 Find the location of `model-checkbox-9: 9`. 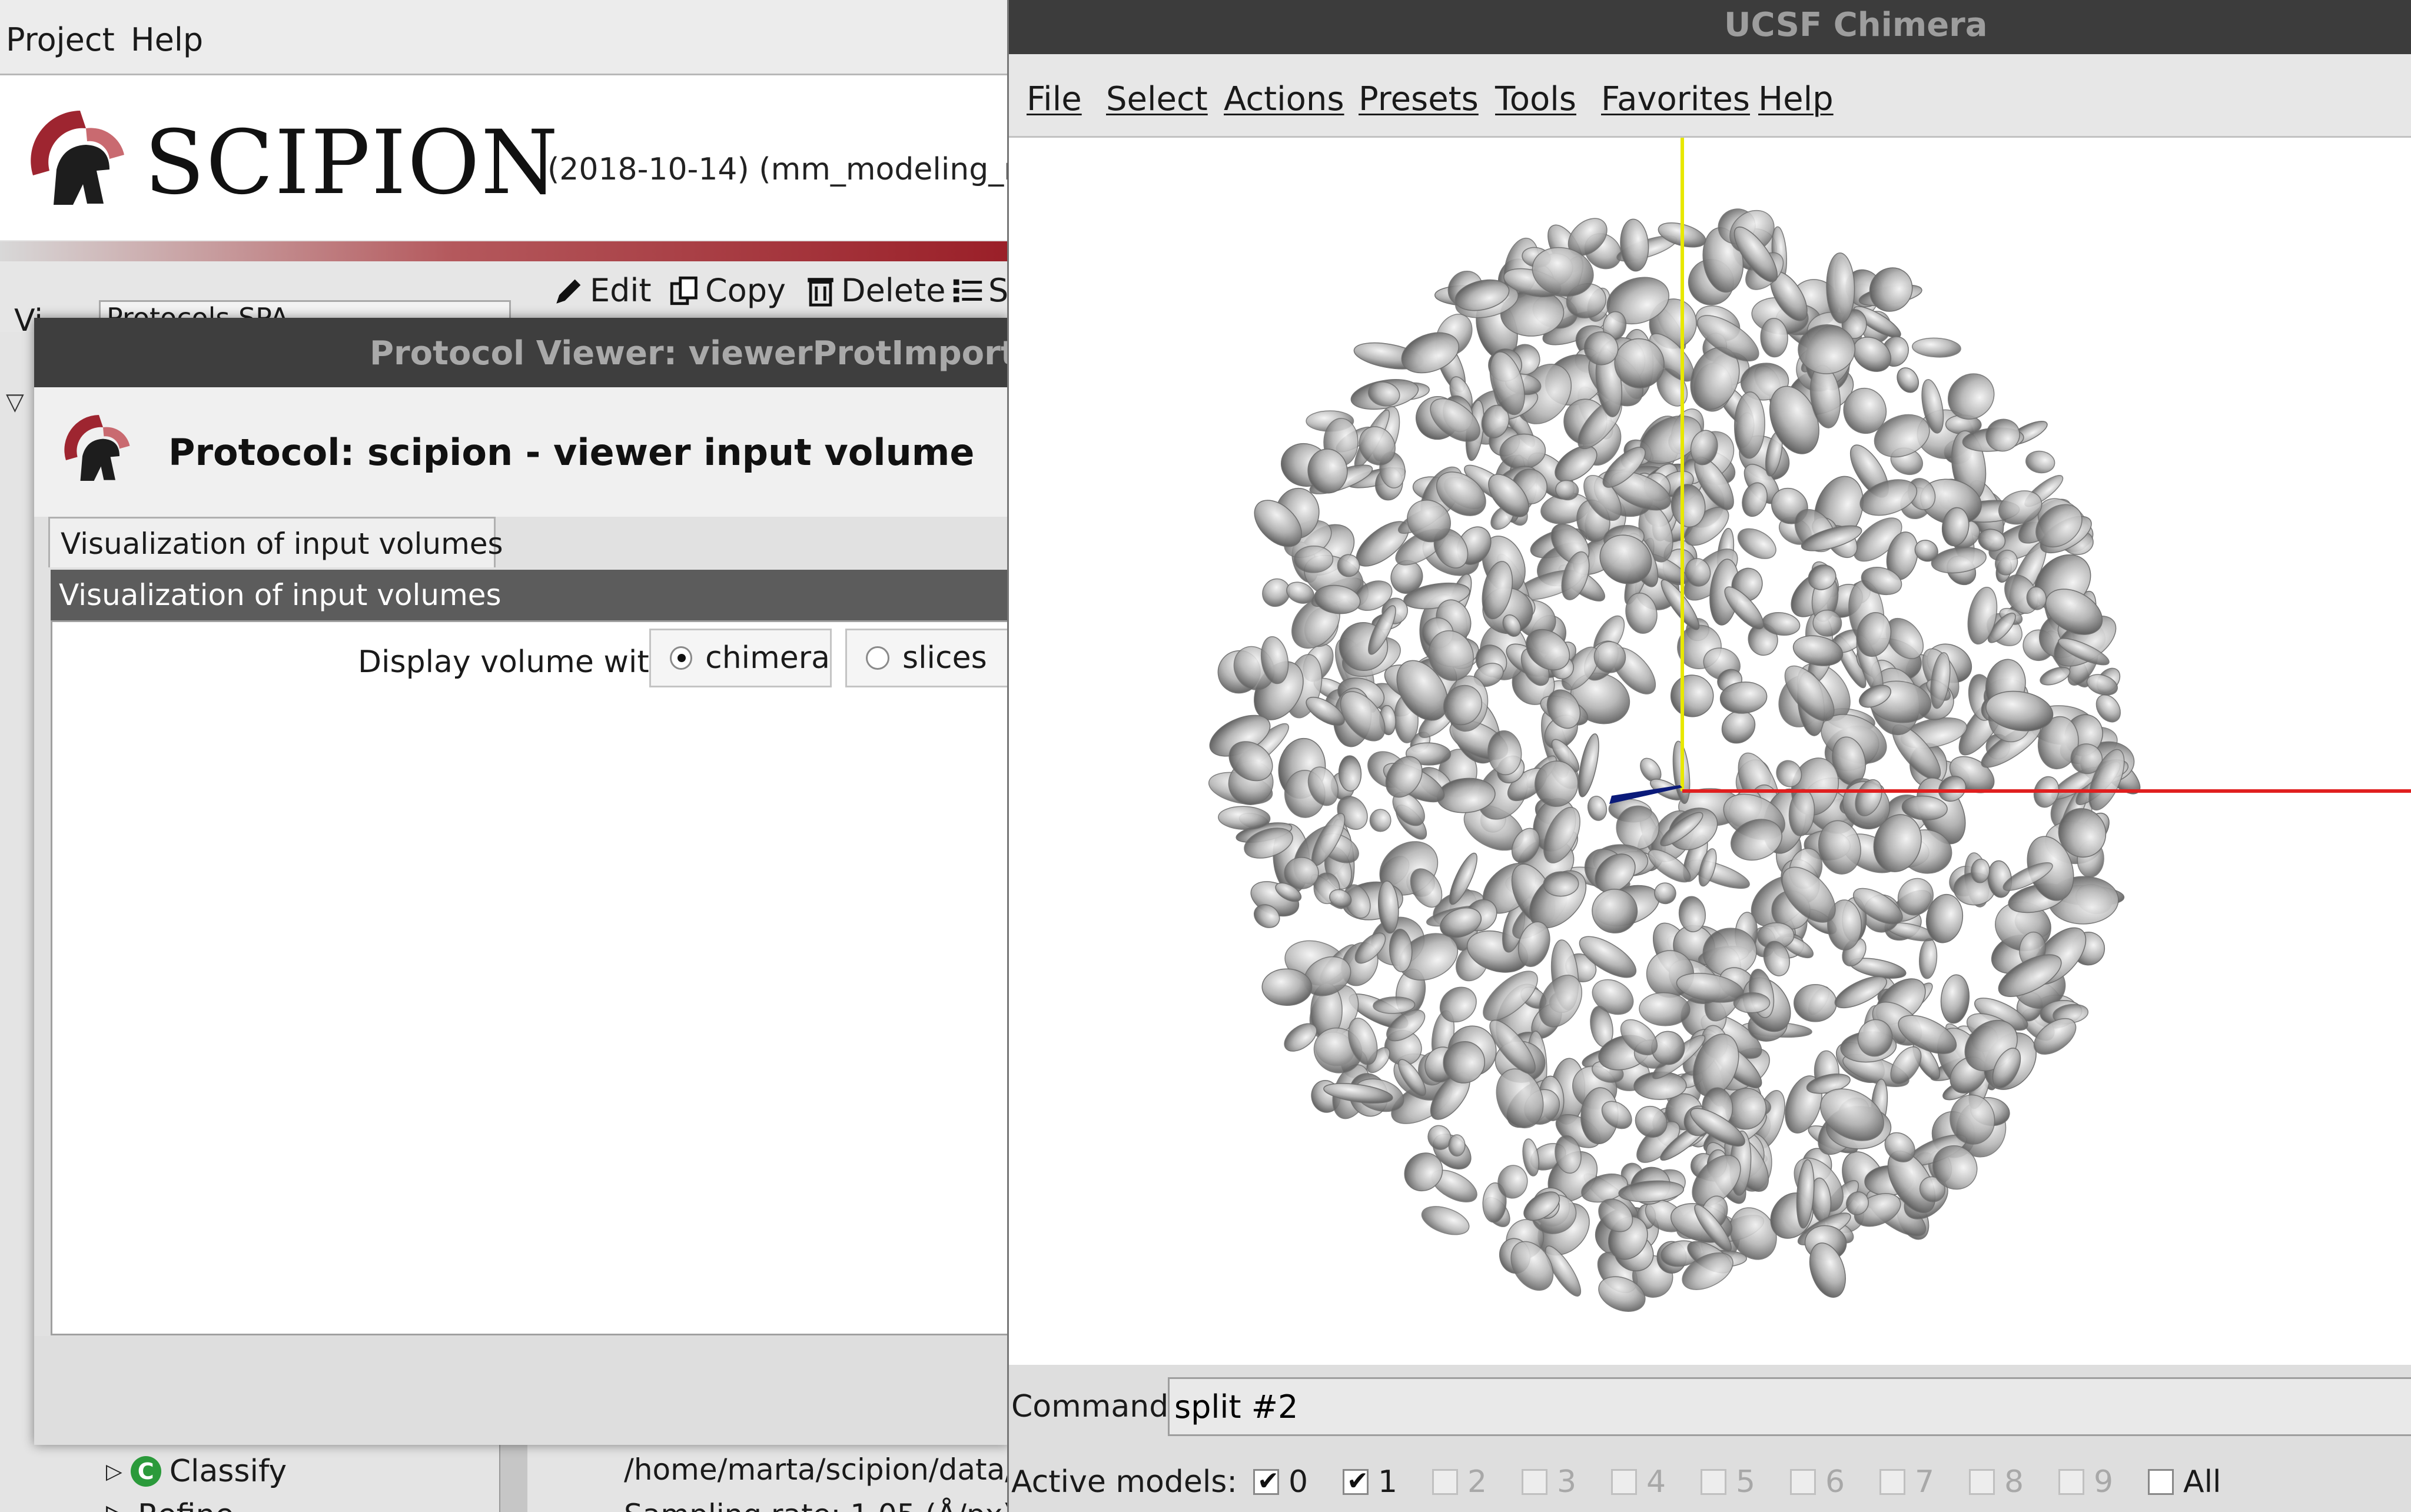

model-checkbox-9: 9 is located at coordinates (2085, 1482).